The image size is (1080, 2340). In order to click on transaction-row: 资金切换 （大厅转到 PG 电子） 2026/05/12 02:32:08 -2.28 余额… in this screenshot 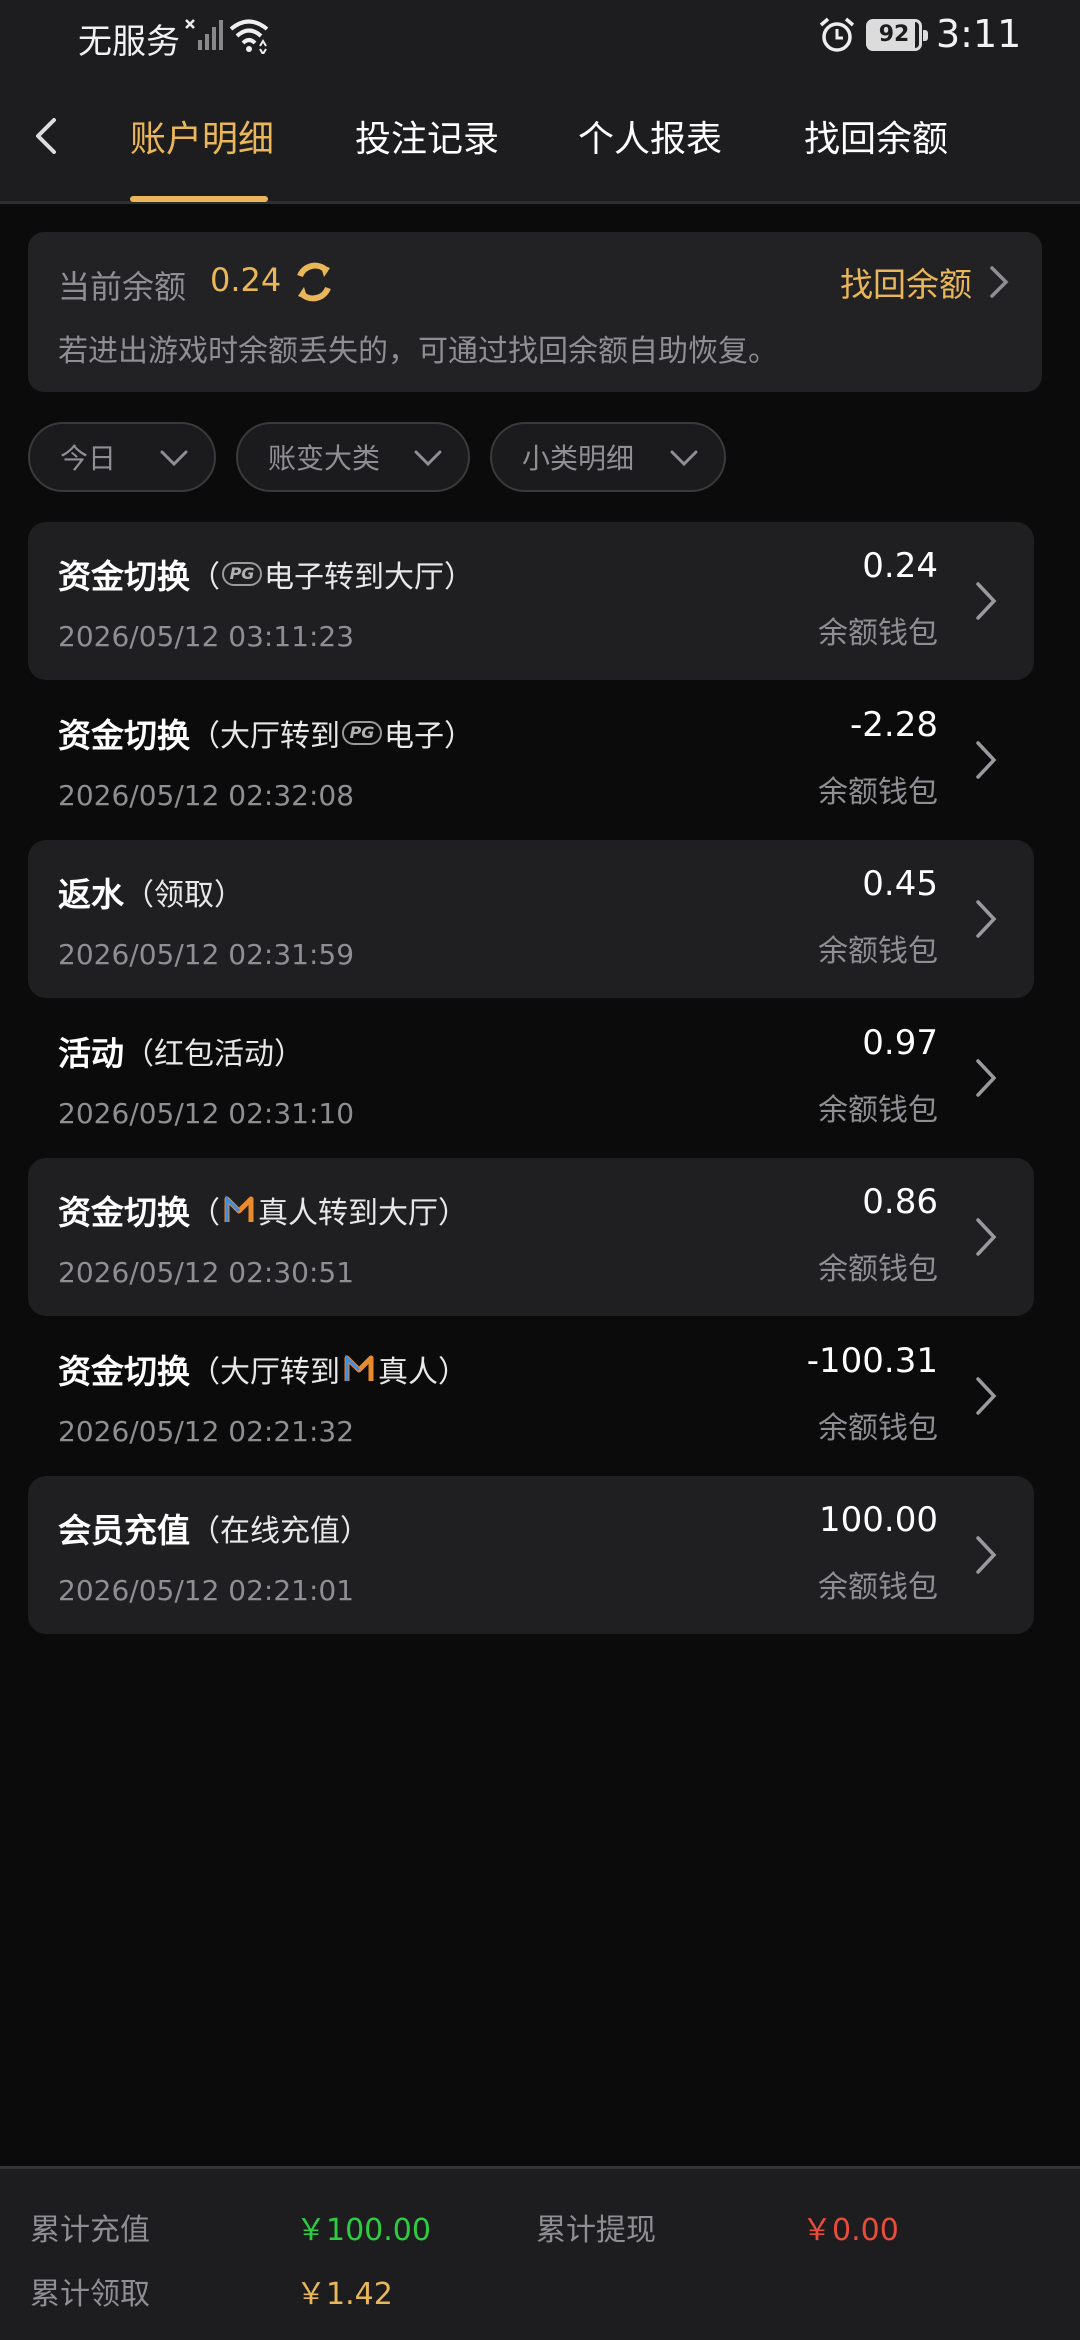, I will do `click(531, 760)`.